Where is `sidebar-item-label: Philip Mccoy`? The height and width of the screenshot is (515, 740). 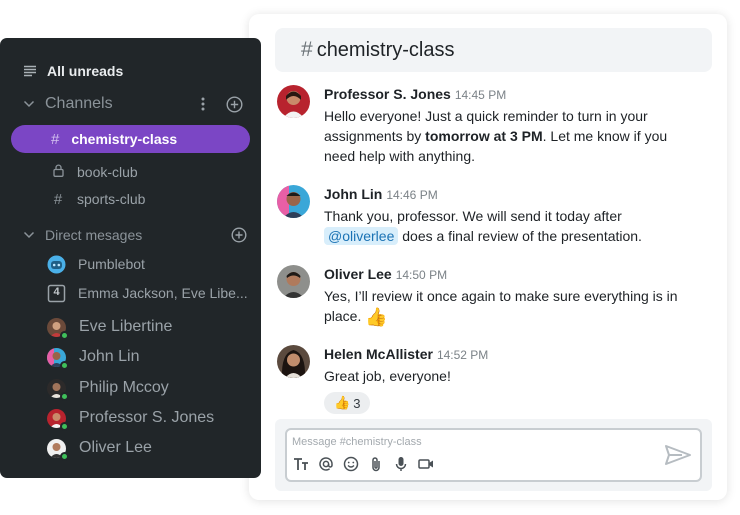 sidebar-item-label: Philip Mccoy is located at coordinates (124, 387).